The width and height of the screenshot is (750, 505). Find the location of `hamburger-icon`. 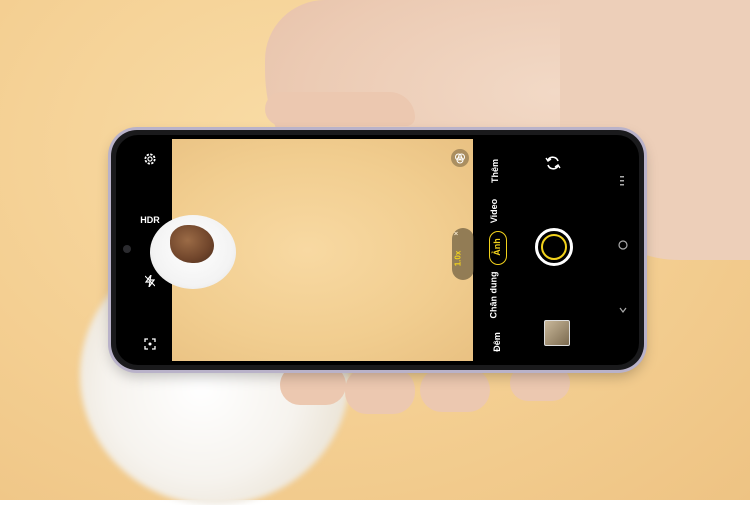

hamburger-icon is located at coordinates (622, 181).